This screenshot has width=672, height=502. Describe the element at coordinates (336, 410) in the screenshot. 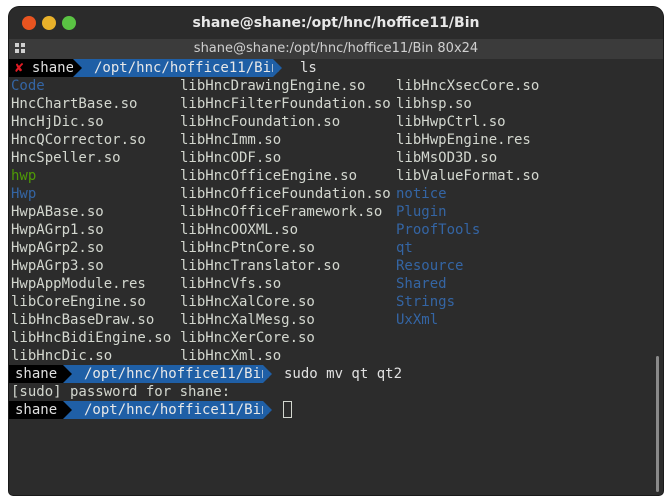

I see `prompt-line: shane /opt/hnc/hoffice11/Bin` at that location.